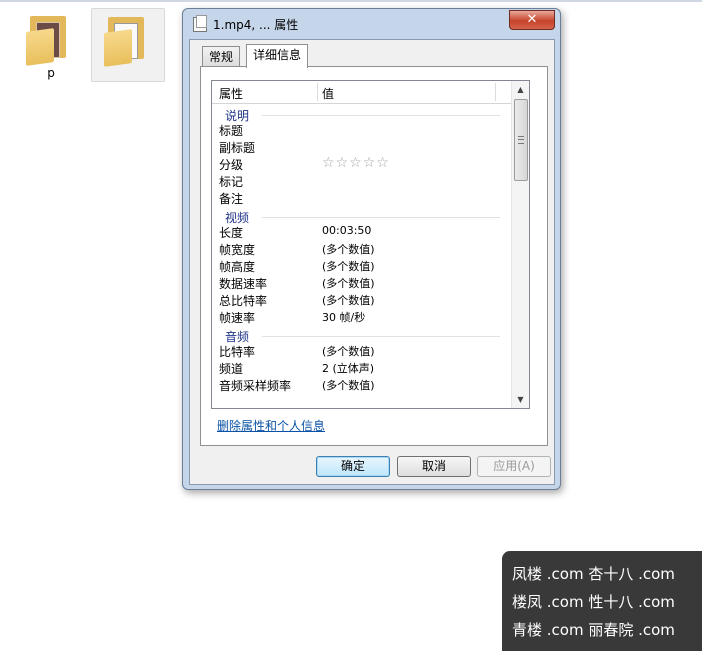  Describe the element at coordinates (237, 352) in the screenshot. I see `property-name: 比特率` at that location.